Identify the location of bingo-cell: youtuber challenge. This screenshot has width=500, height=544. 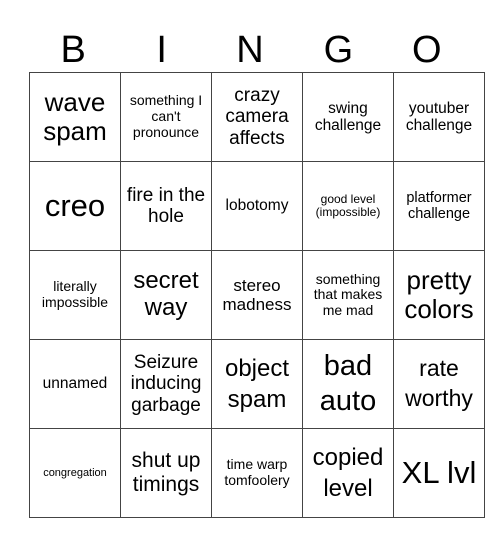
(439, 117).